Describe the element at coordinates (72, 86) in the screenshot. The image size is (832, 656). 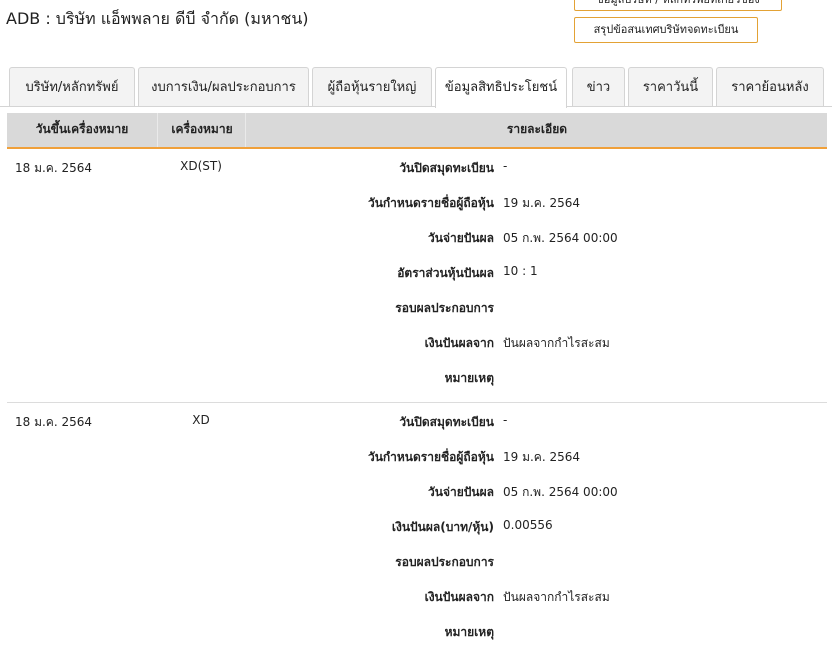
I see `tab-company-securities: บริษัท/หลักทรัพย์` at that location.